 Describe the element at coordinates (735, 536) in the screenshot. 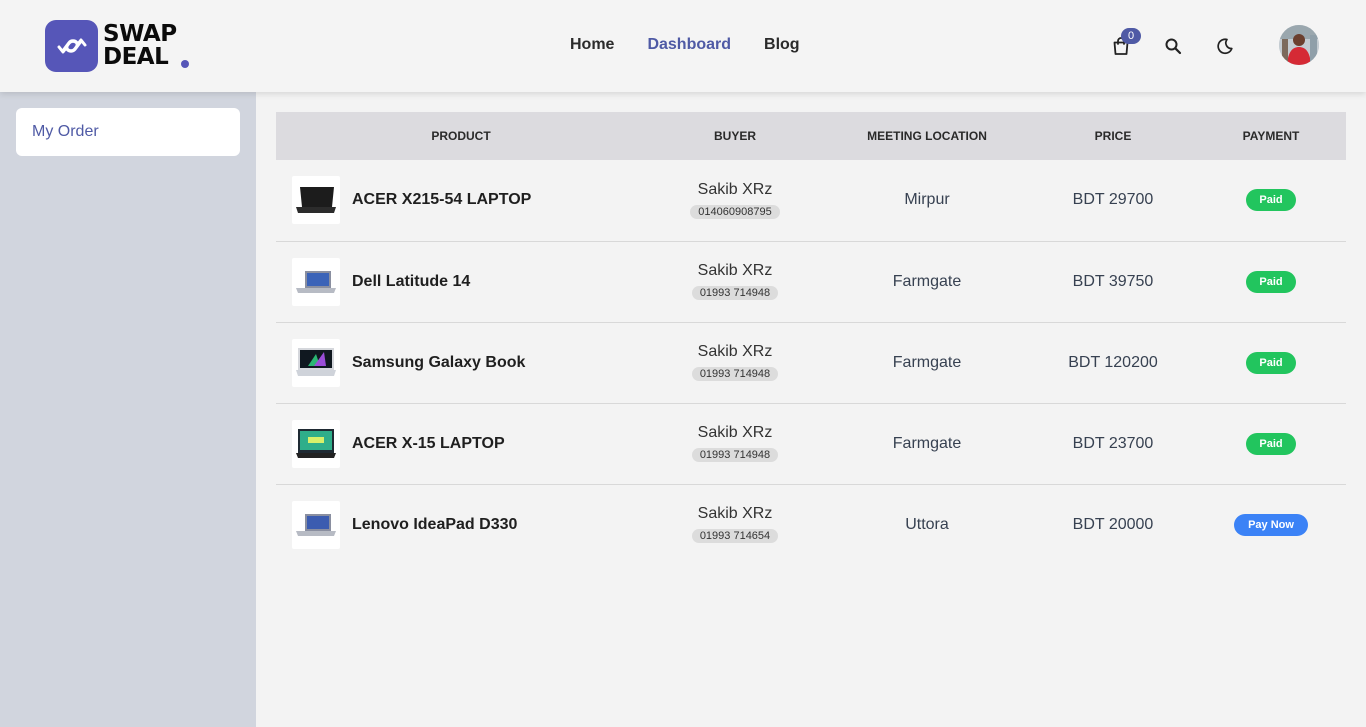

I see `buyer-phone: 01993 714654` at that location.